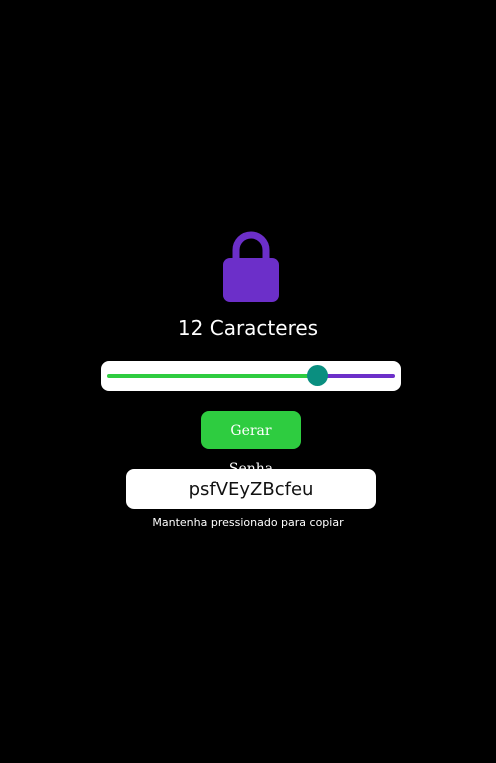  What do you see at coordinates (248, 328) in the screenshot?
I see `character-count-title: 12 Caracteres` at bounding box center [248, 328].